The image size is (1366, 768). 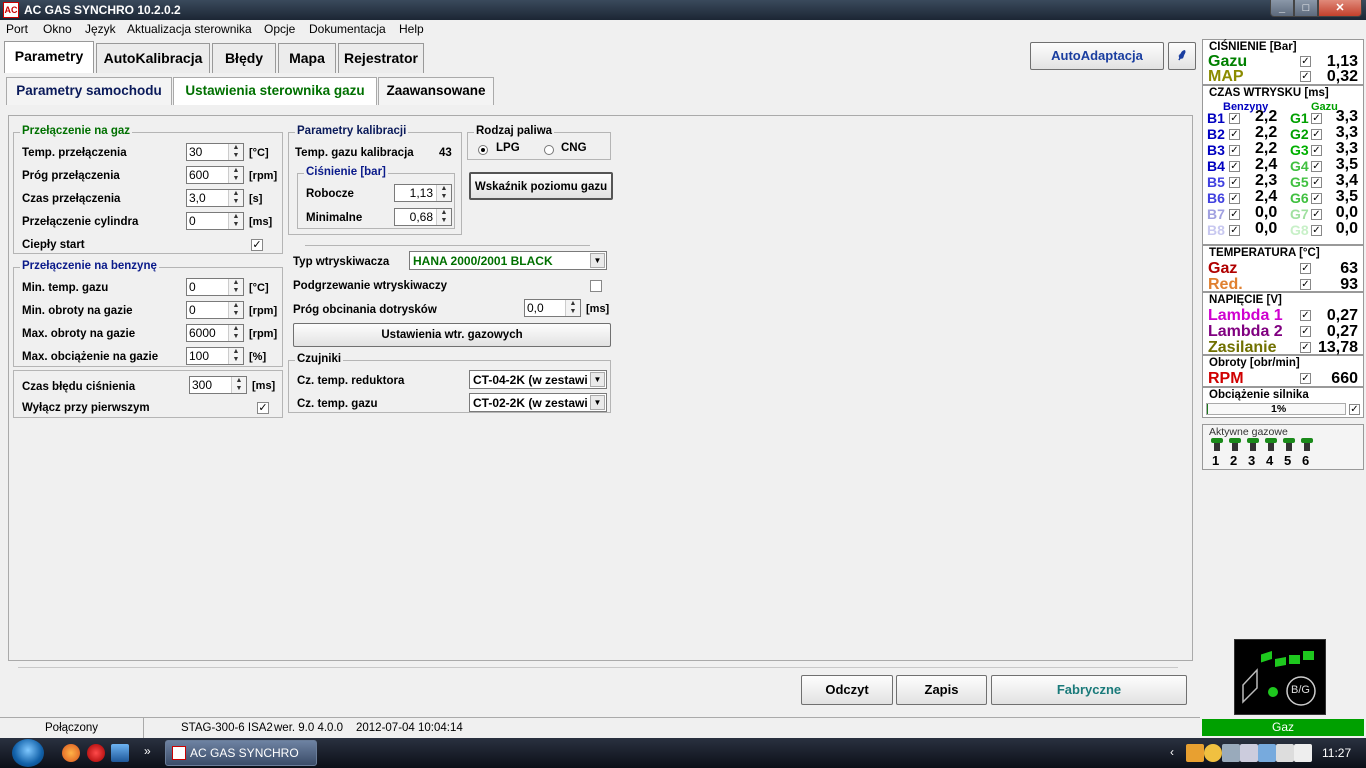 I want to click on load-checkbox: ✓, so click(x=1354, y=409).